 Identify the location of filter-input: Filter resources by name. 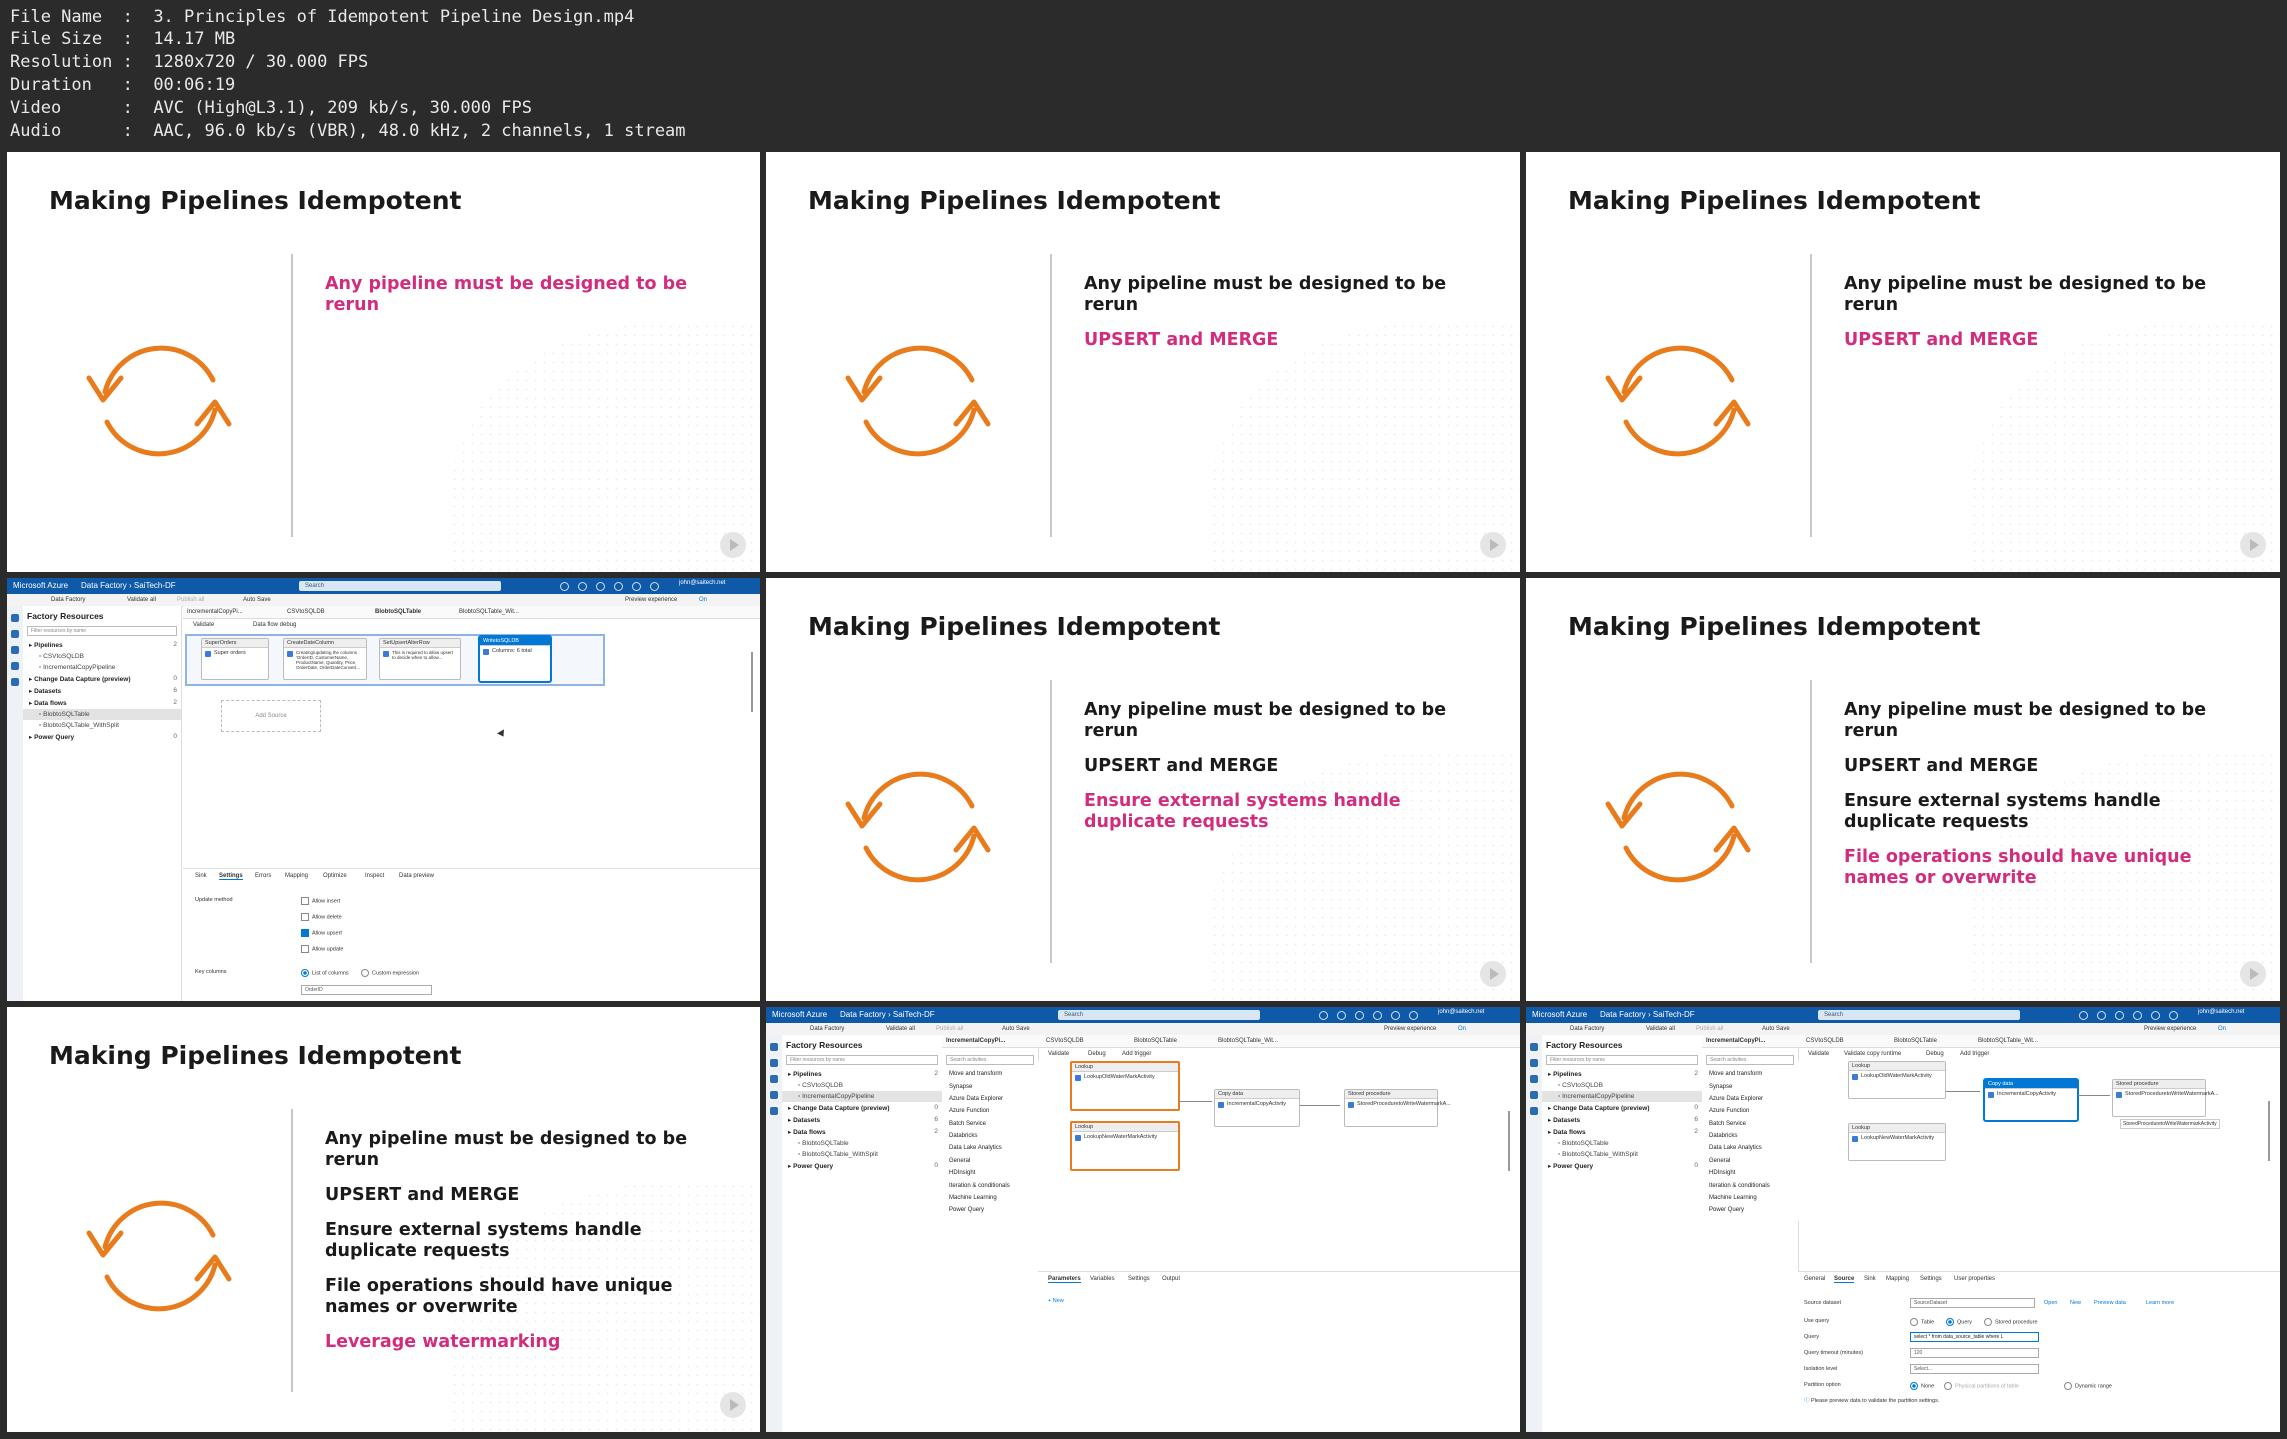
(102, 631).